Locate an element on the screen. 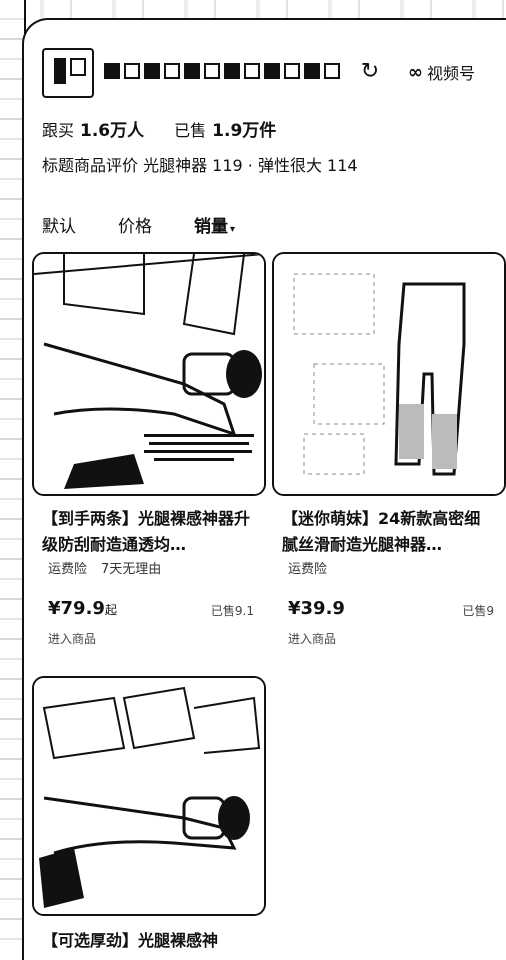  tab-sales: 销量 ▾ is located at coordinates (214, 224).